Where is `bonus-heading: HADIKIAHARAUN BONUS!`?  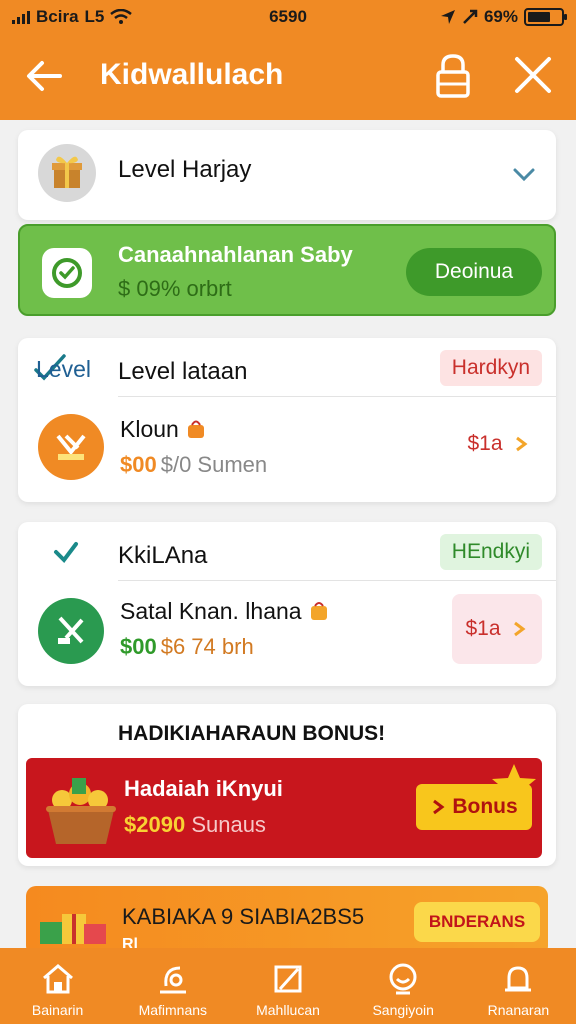
bonus-heading: HADIKIAHARAUN BONUS! is located at coordinates (252, 733).